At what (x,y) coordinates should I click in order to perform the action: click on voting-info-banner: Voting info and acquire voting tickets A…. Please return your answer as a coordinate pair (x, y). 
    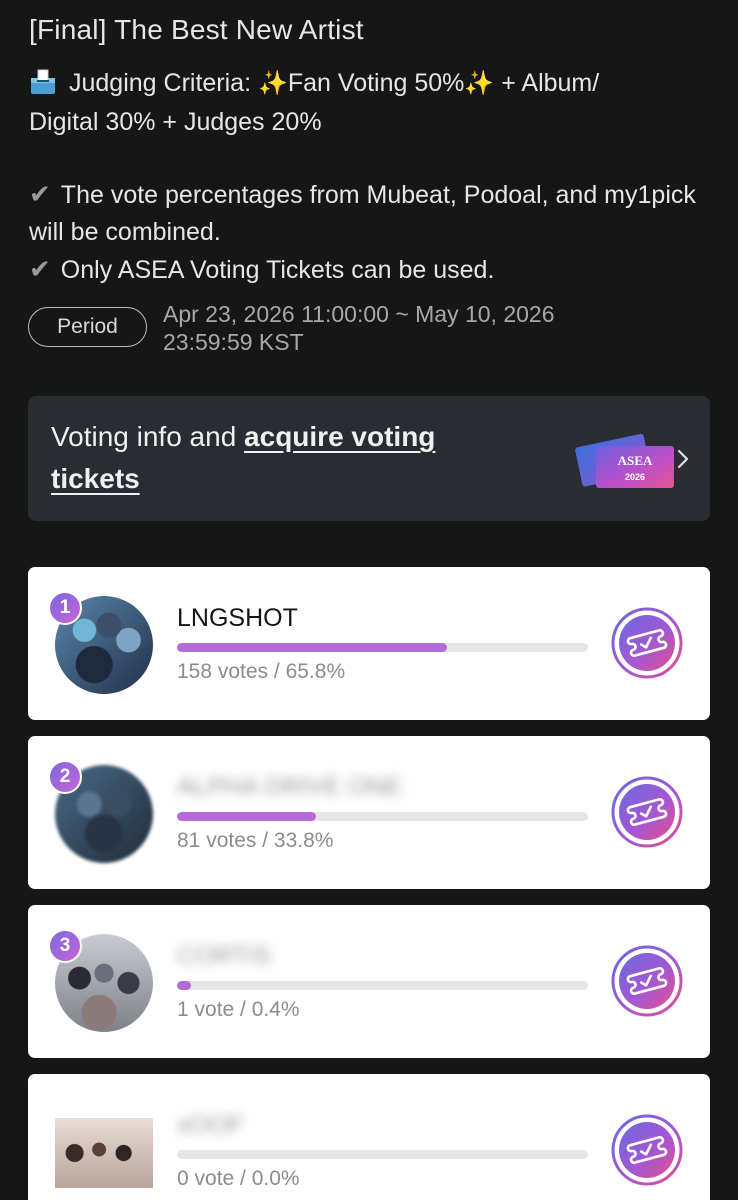
    Looking at the image, I should click on (369, 458).